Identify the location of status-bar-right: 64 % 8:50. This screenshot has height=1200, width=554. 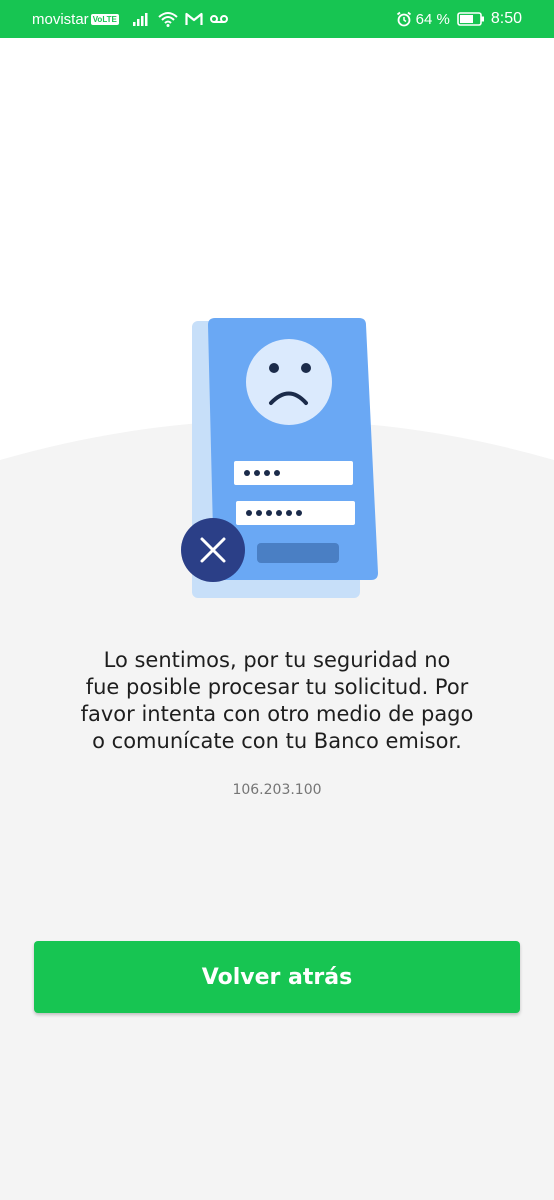
(459, 19).